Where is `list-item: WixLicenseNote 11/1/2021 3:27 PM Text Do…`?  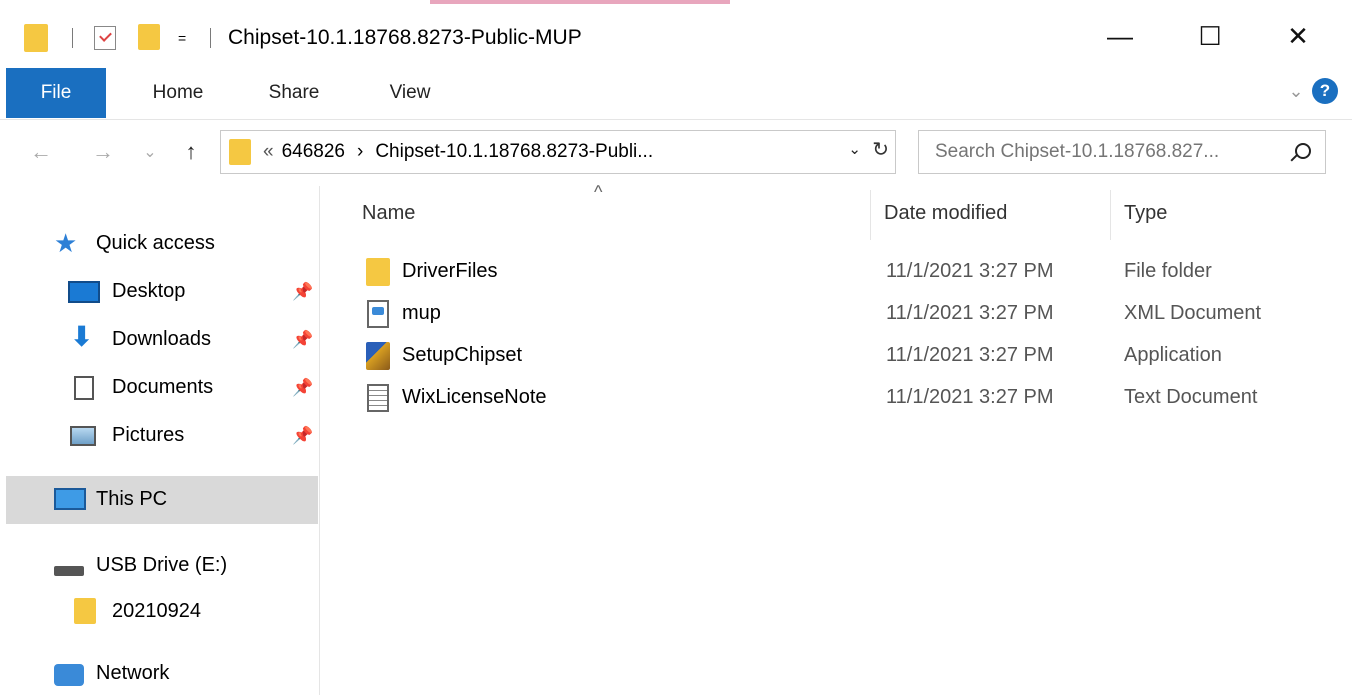 list-item: WixLicenseNote 11/1/2021 3:27 PM Text Do… is located at coordinates (848, 397).